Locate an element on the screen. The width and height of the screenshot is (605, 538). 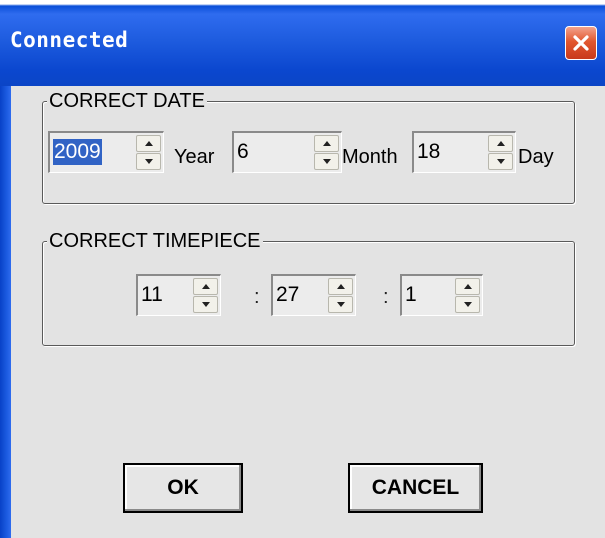
hour-spin-arrows is located at coordinates (205, 295).